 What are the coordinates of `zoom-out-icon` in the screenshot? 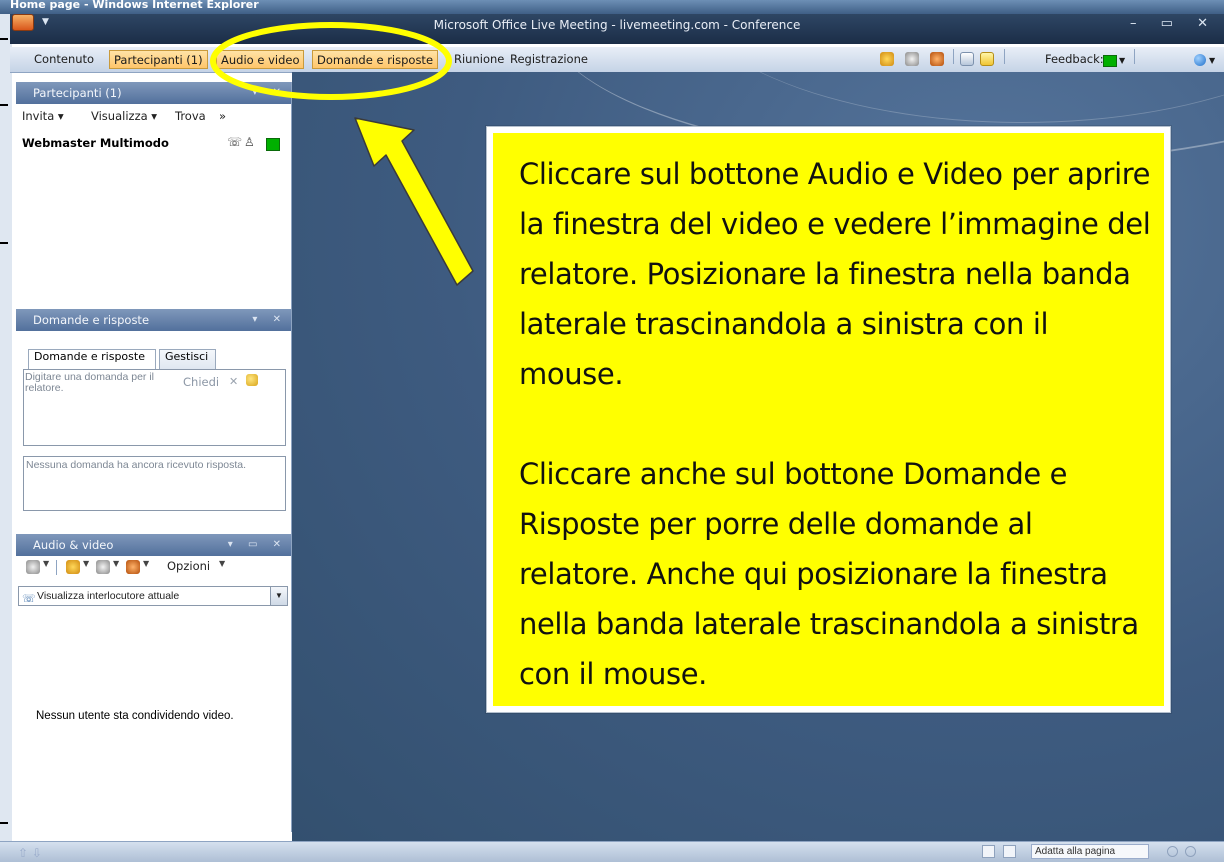 It's located at (1172, 851).